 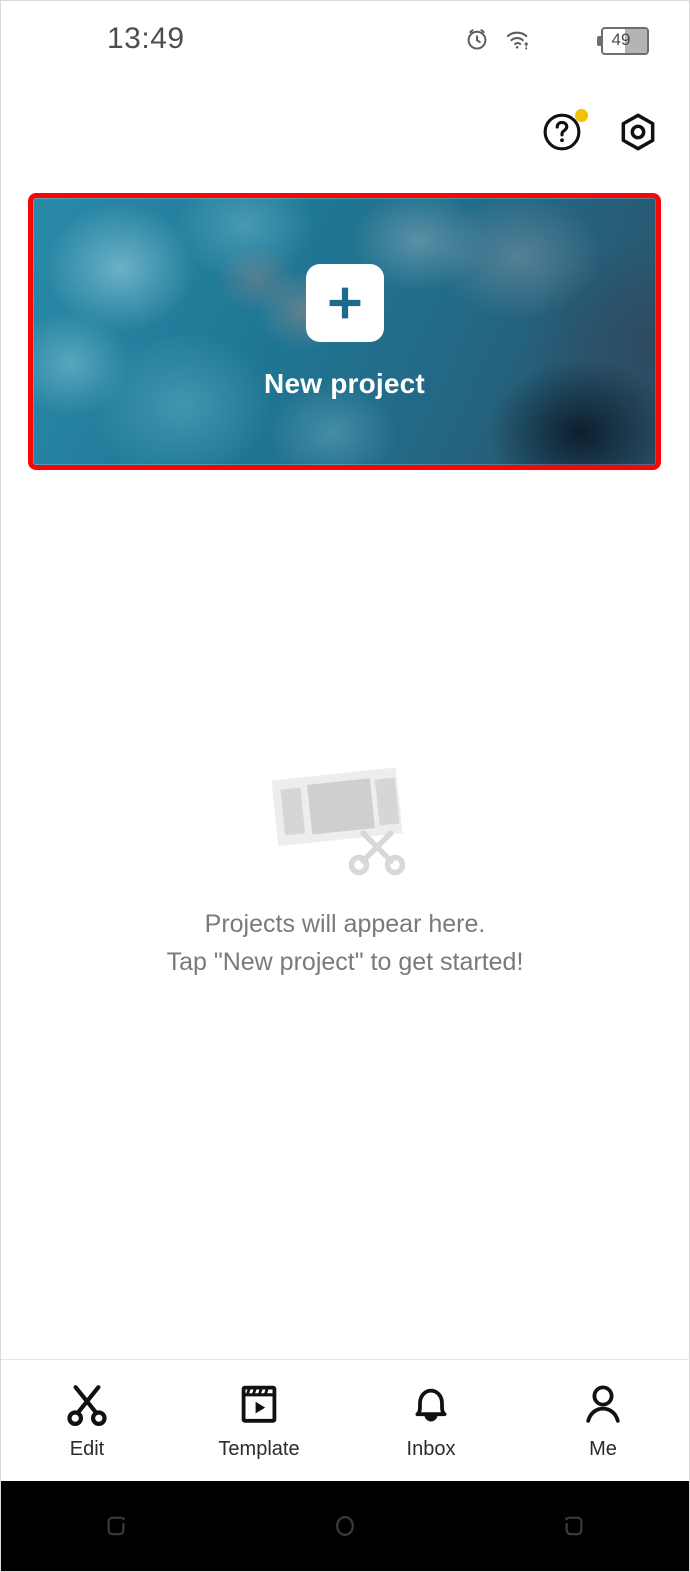 I want to click on settings-button, so click(x=638, y=132).